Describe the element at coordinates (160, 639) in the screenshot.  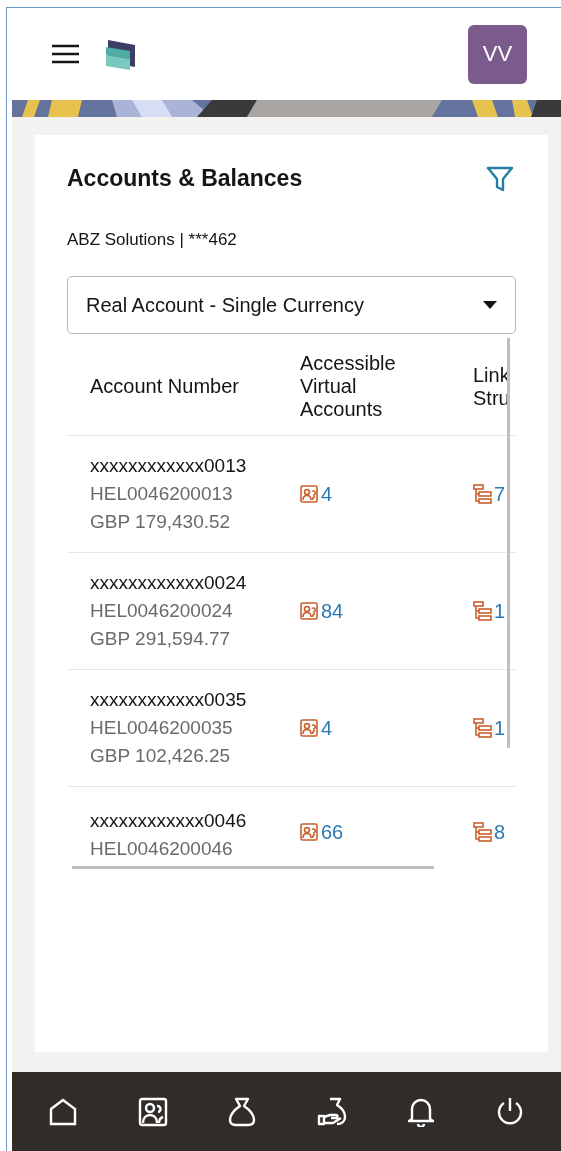
I see `account-balance: GBP 291,594.77` at that location.